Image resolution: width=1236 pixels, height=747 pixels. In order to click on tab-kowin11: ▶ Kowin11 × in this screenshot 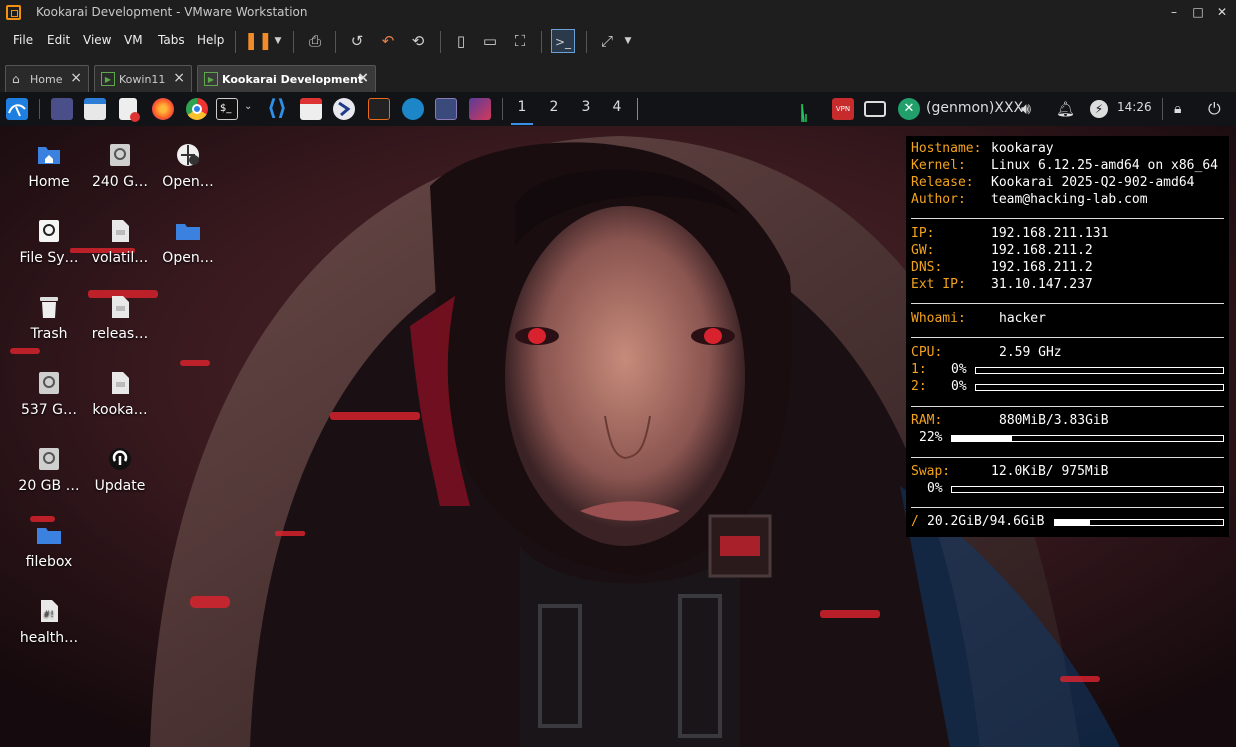, I will do `click(143, 78)`.